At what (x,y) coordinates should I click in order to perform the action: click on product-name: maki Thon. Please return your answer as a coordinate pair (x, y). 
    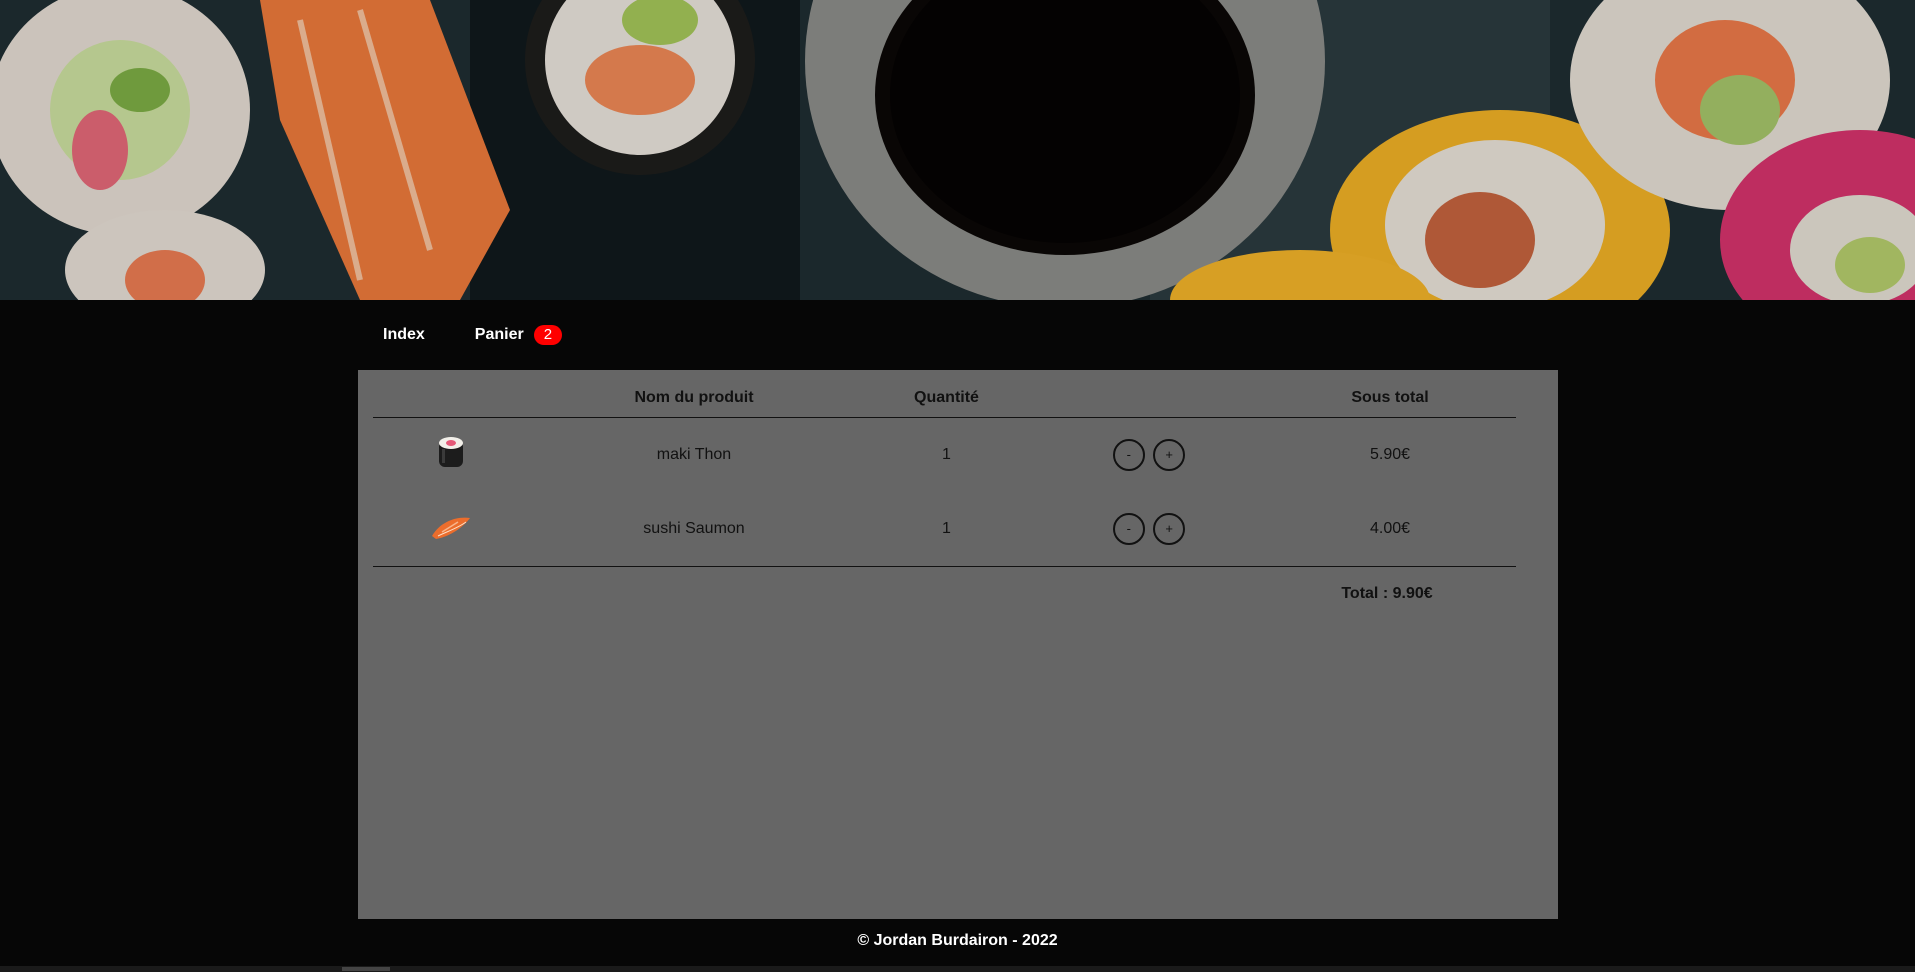
    Looking at the image, I should click on (694, 454).